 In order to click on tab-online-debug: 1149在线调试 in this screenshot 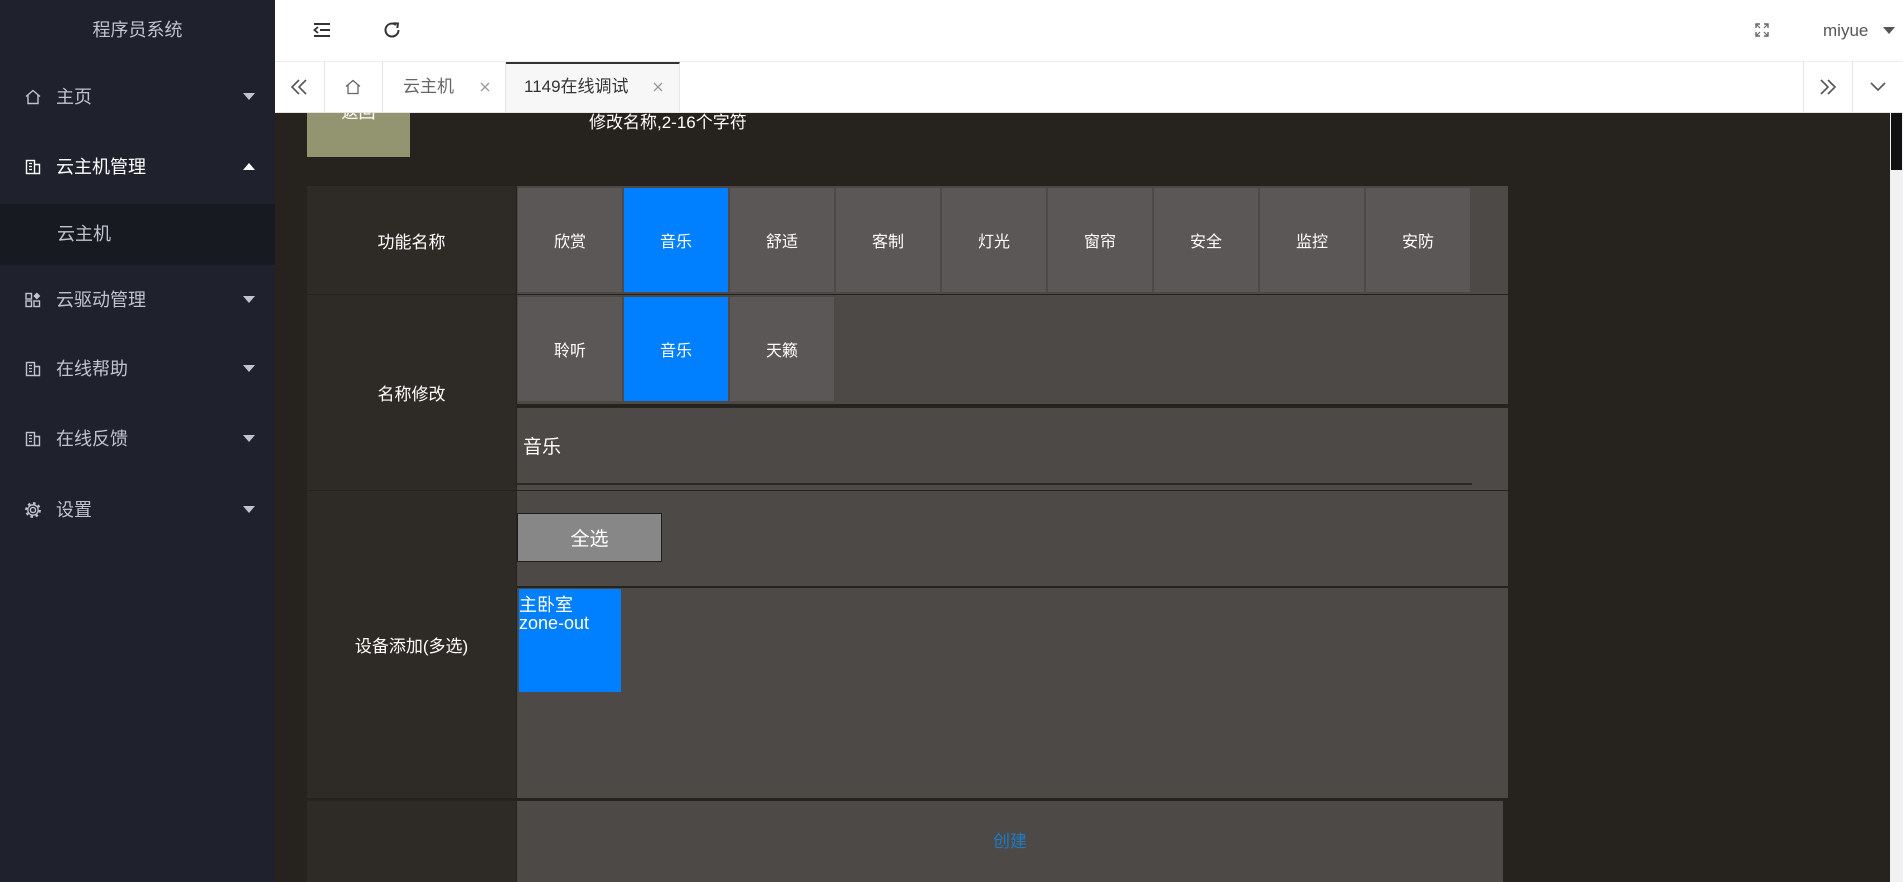, I will do `click(593, 87)`.